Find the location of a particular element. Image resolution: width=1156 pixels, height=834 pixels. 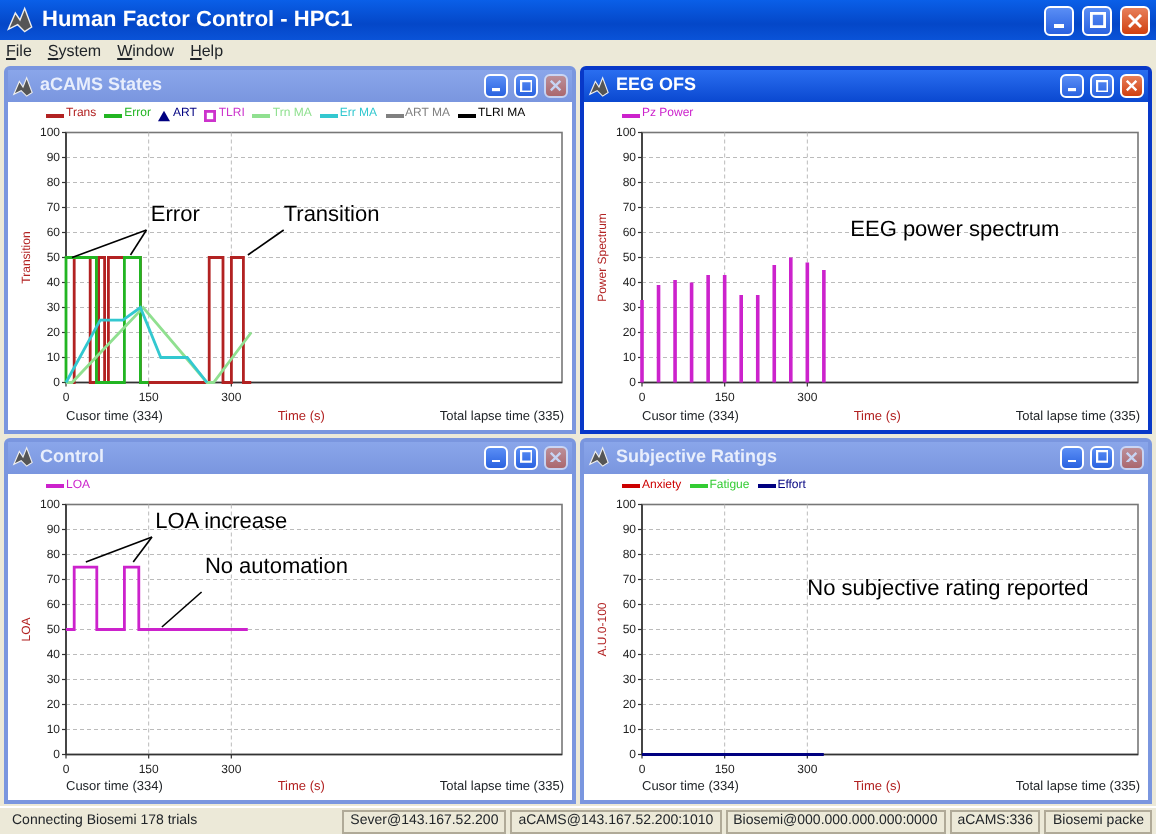

window-title: Human Factor Control - HPC1 is located at coordinates (198, 20).